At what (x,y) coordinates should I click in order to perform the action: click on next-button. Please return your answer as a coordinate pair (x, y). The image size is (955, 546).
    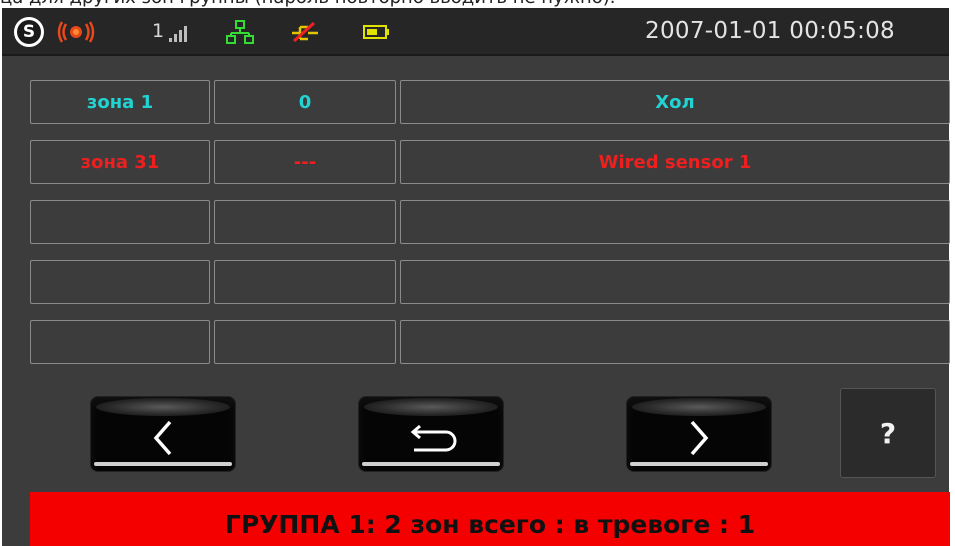
    Looking at the image, I should click on (699, 434).